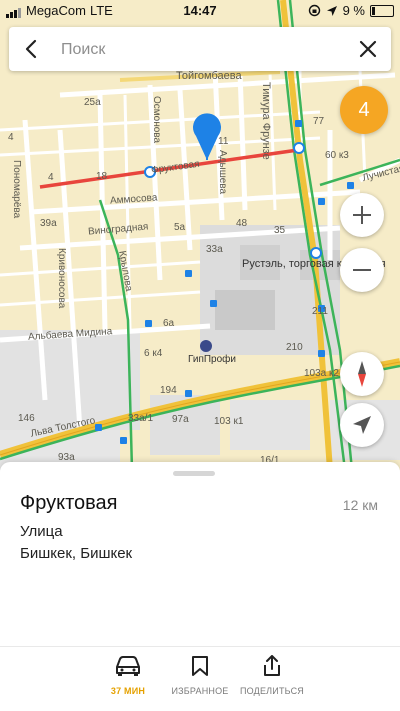 The width and height of the screenshot is (400, 711). What do you see at coordinates (223, 141) in the screenshot?
I see `house-number: 11` at bounding box center [223, 141].